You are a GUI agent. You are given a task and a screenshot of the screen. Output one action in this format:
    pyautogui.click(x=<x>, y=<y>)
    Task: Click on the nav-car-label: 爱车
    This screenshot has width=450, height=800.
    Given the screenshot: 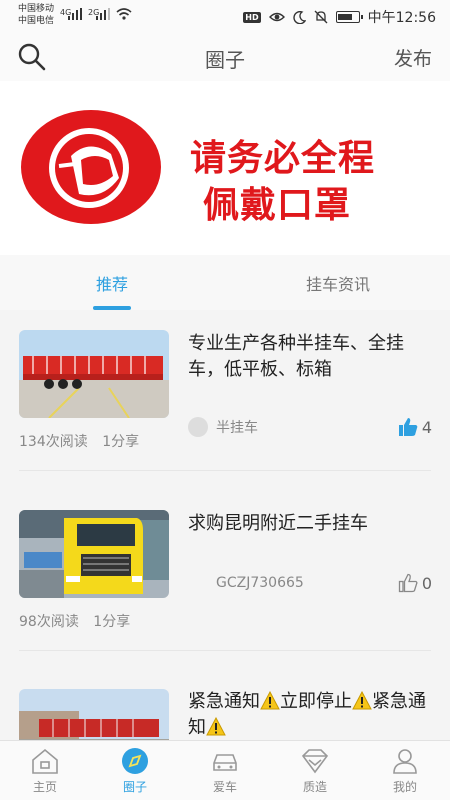 What is the action you would take?
    pyautogui.click(x=224, y=787)
    